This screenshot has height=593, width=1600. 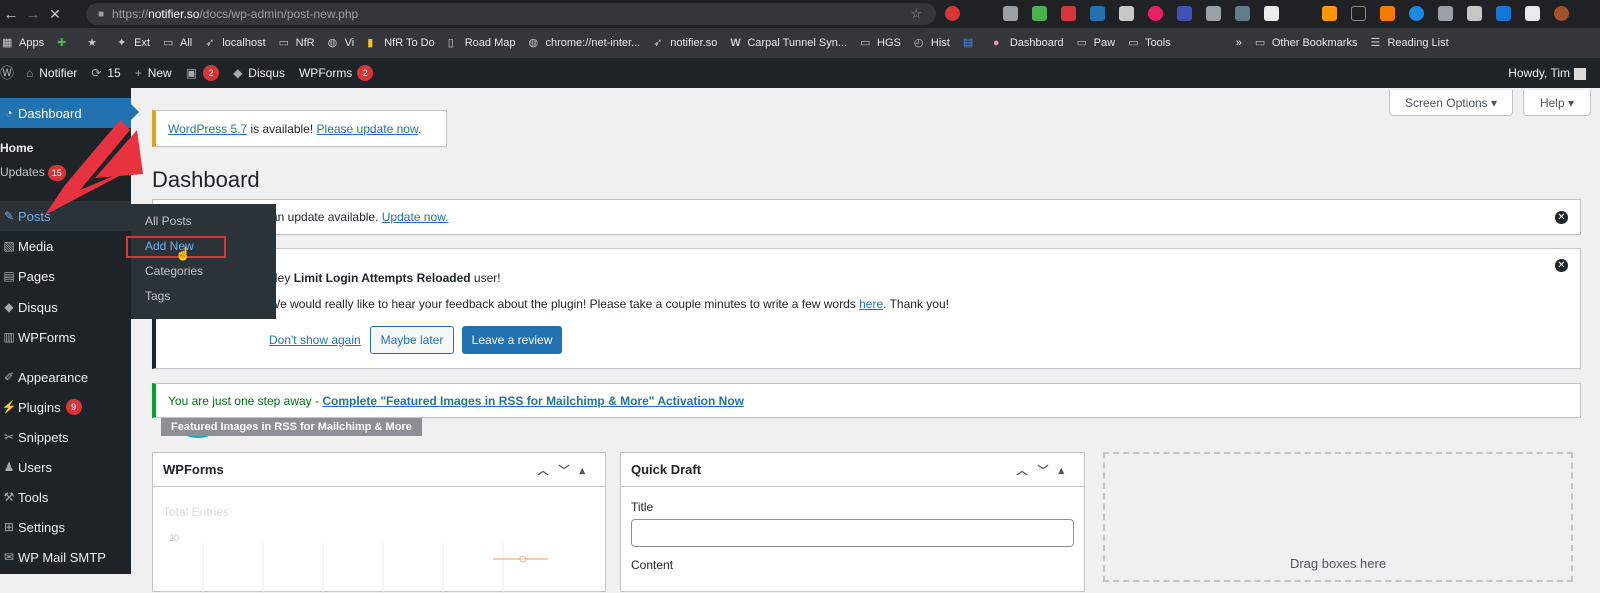 I want to click on draft-title-input, so click(x=852, y=533).